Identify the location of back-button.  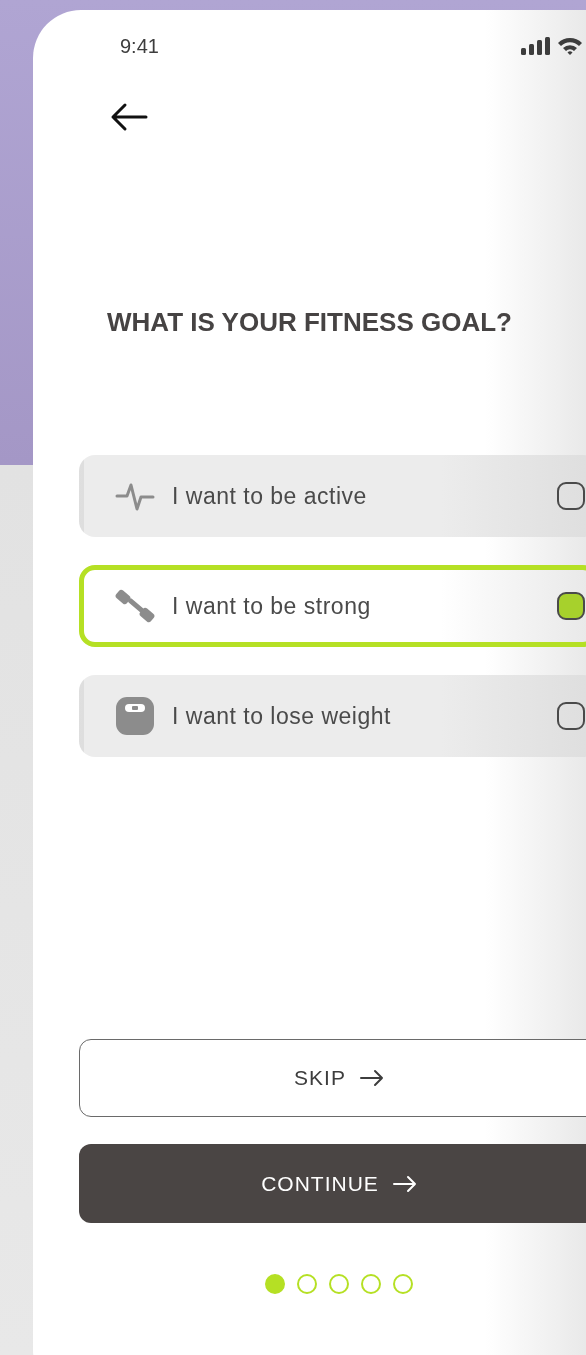
(129, 117).